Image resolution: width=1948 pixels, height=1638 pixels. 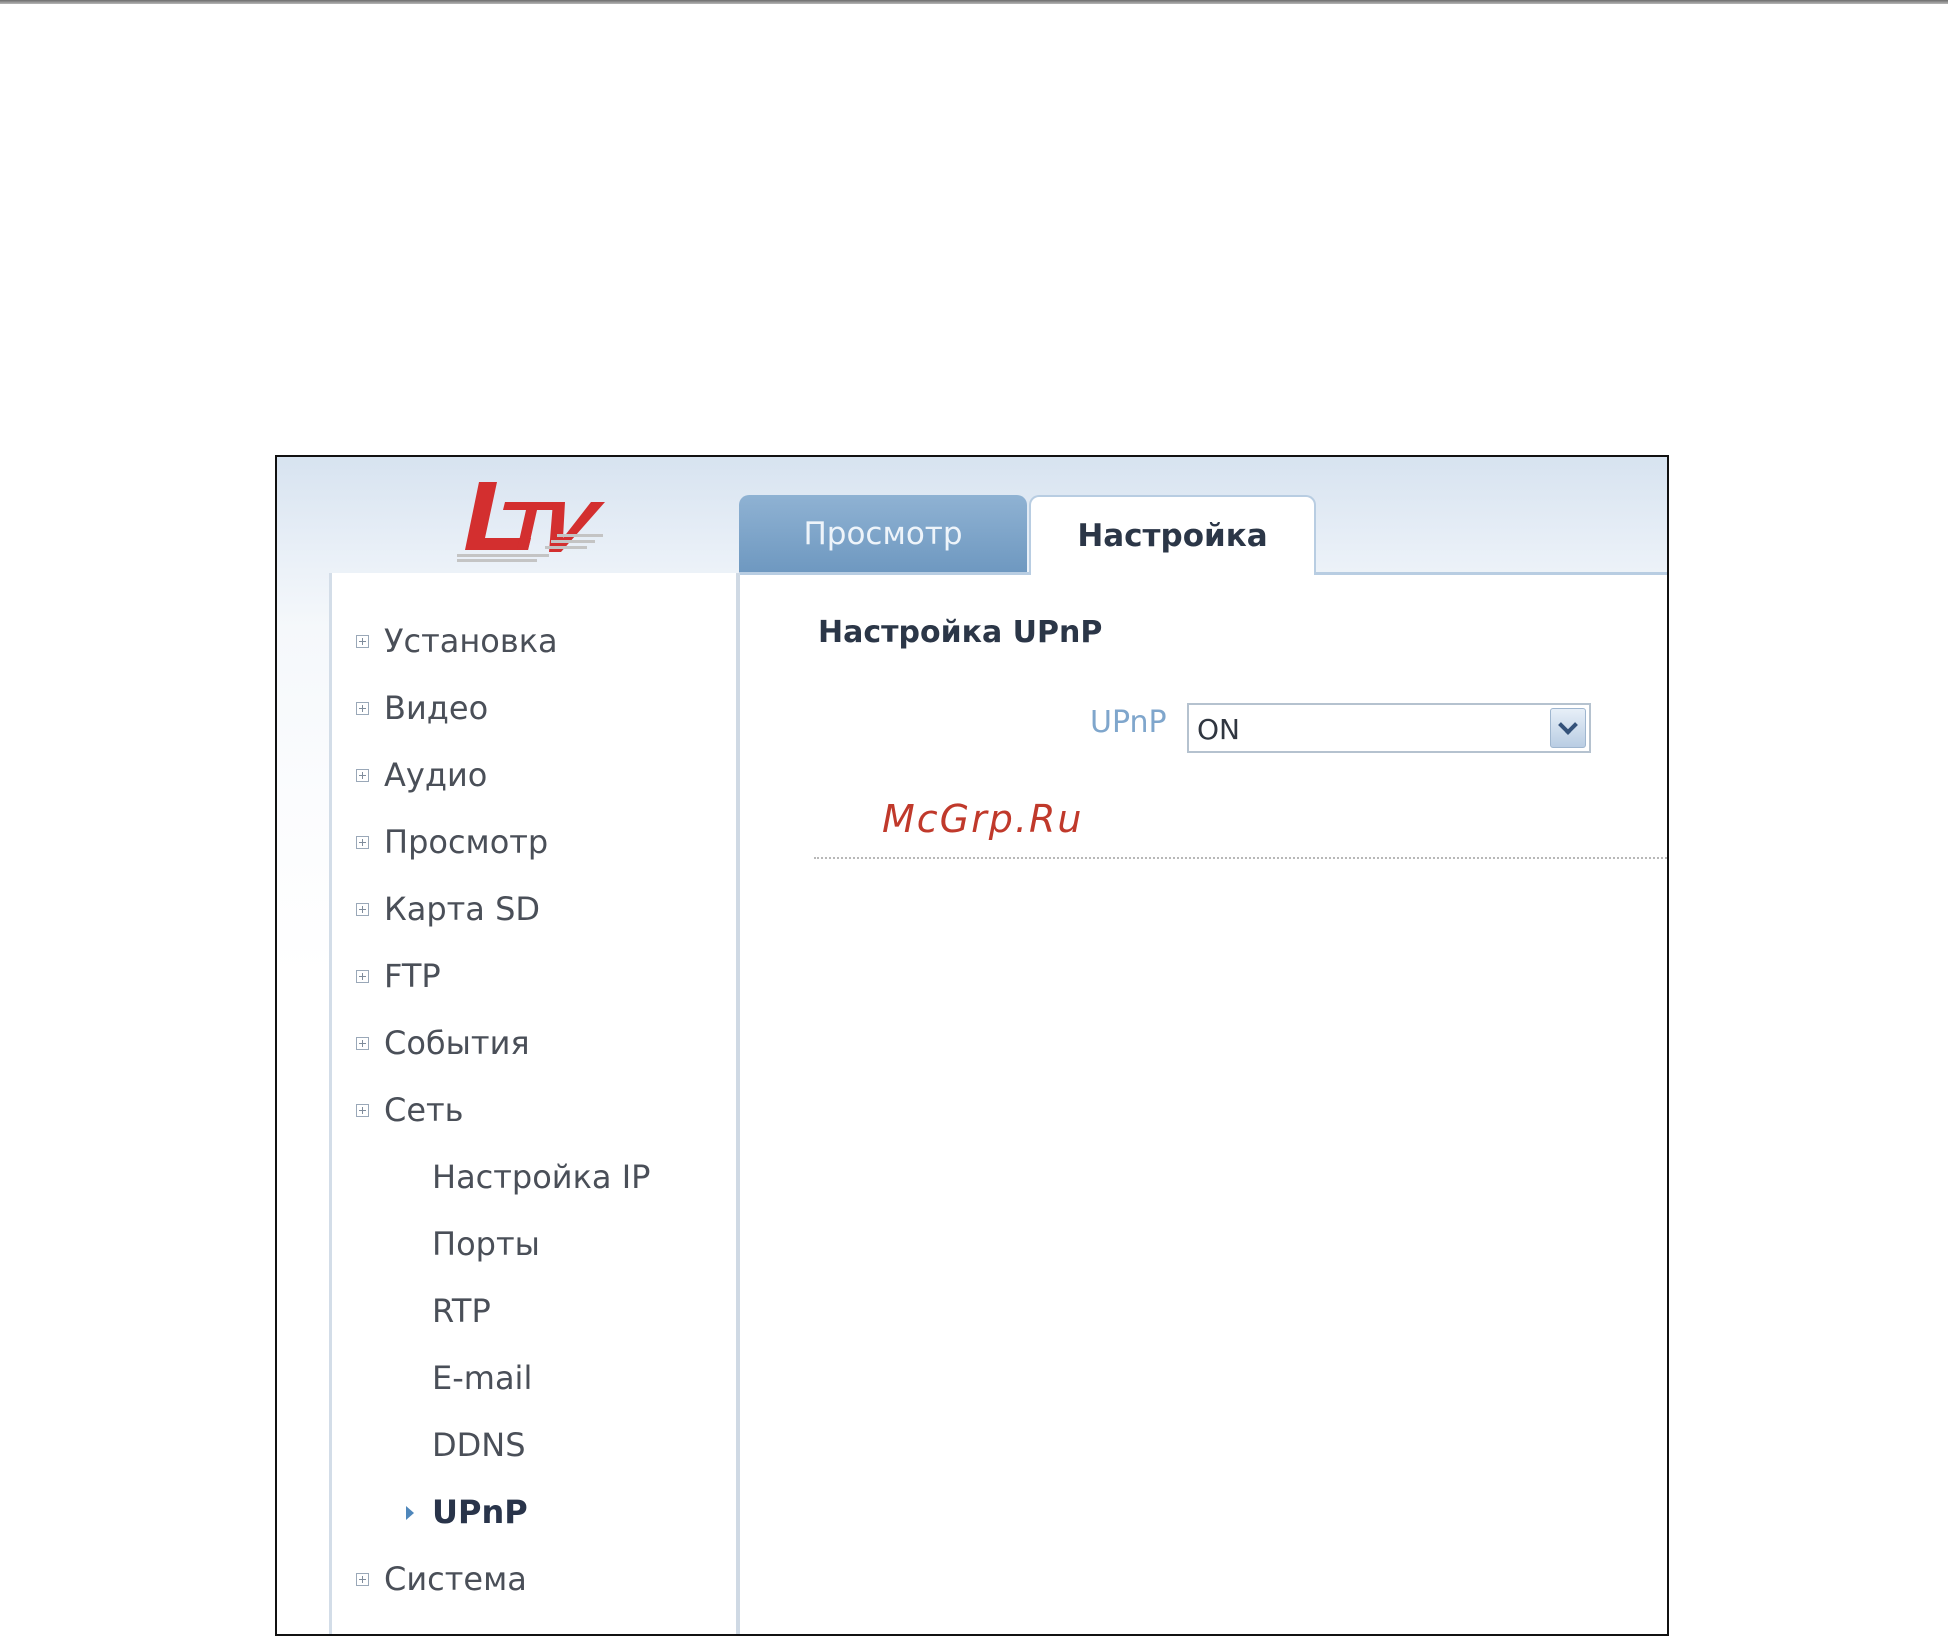 I want to click on sidebar-item-view: Просмотр, so click(x=452, y=842).